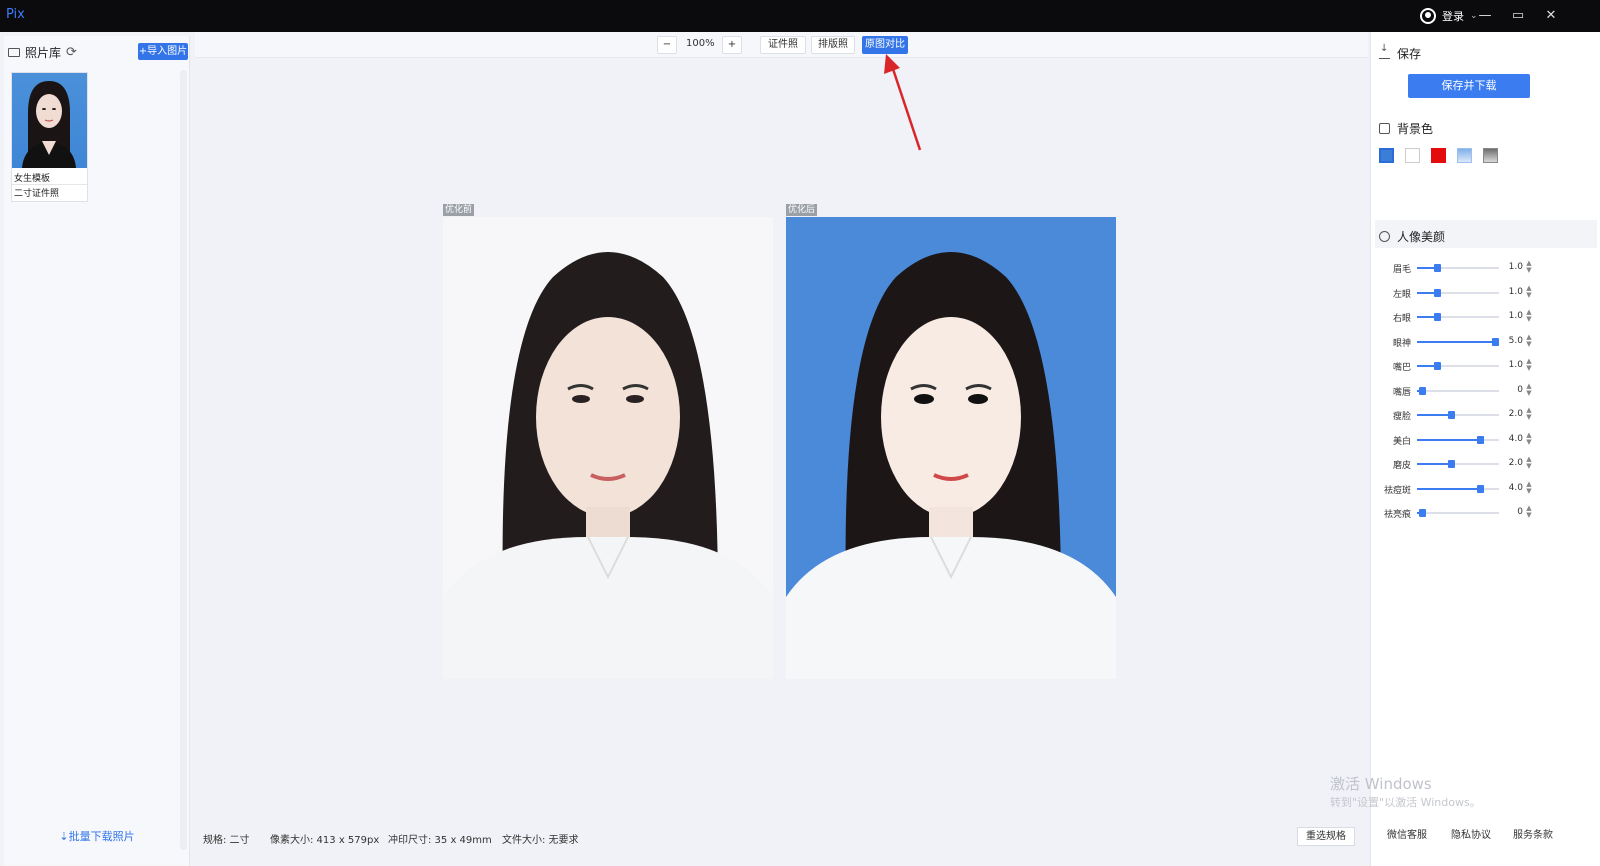 The width and height of the screenshot is (1600, 866). I want to click on thumbnail-subtitle: 二寸证件照, so click(49, 192).